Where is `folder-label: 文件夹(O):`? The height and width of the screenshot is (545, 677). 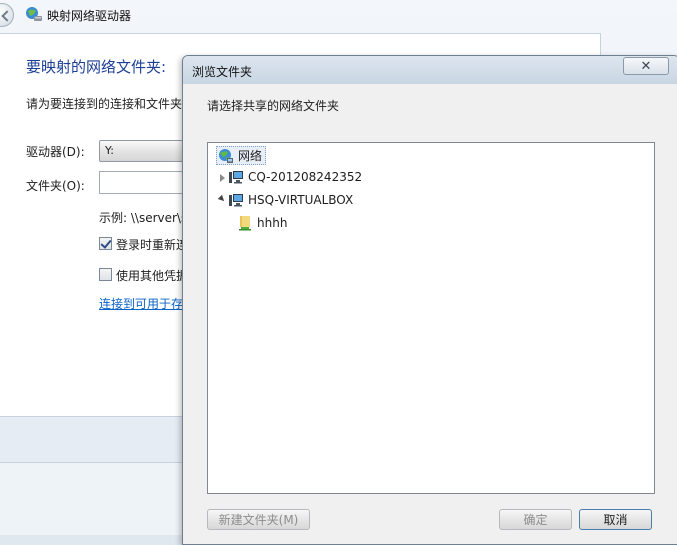
folder-label: 文件夹(O): is located at coordinates (55, 186).